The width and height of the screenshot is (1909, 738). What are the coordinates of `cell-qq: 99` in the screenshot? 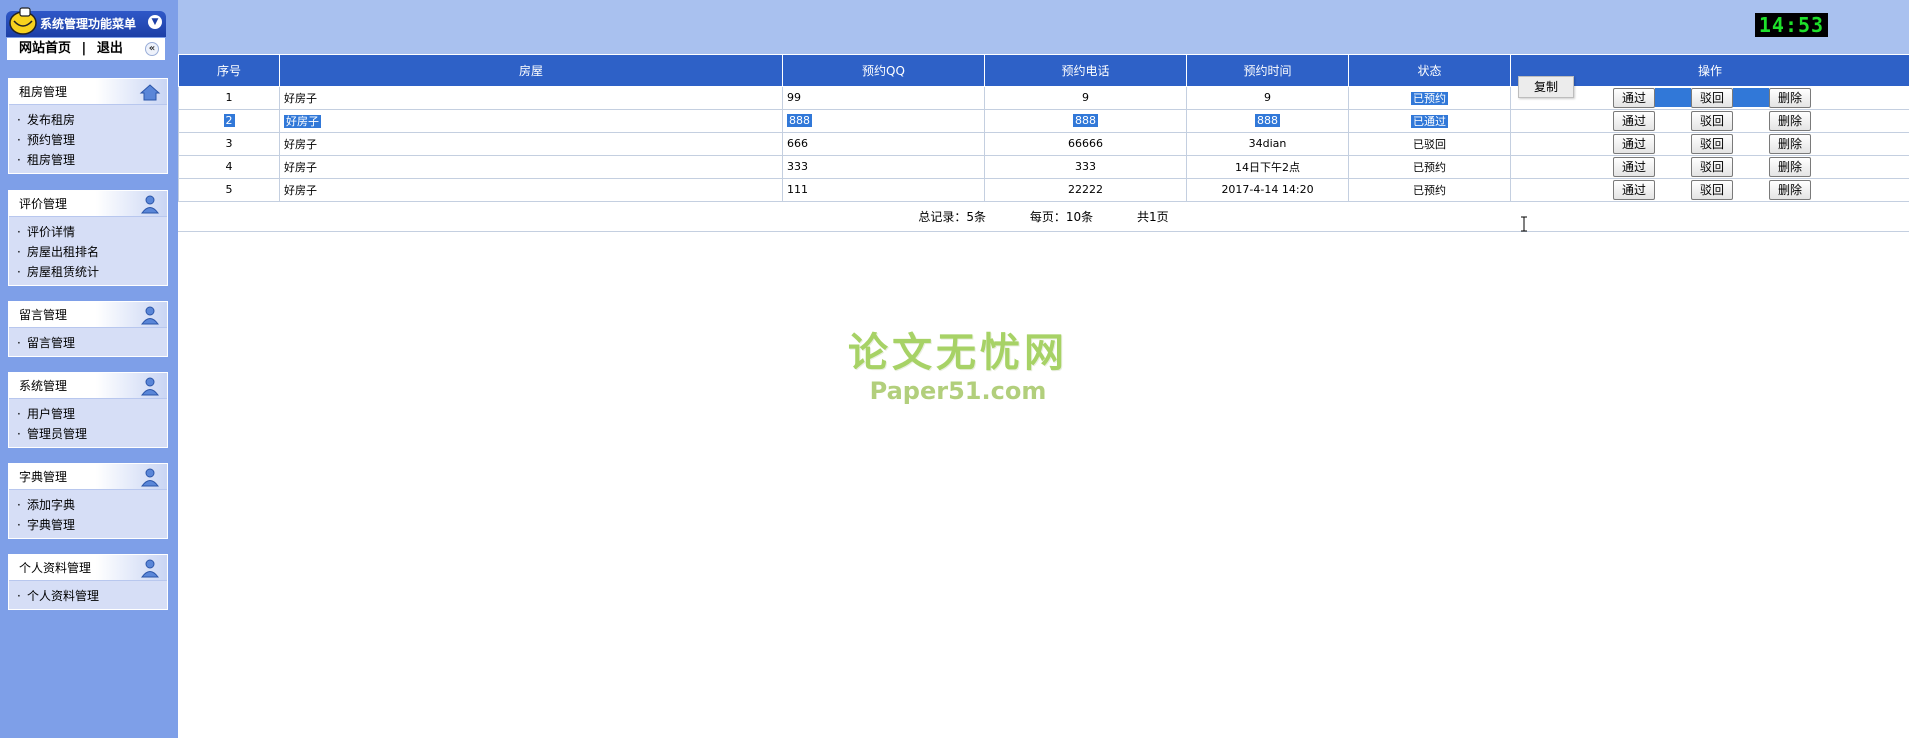 It's located at (883, 97).